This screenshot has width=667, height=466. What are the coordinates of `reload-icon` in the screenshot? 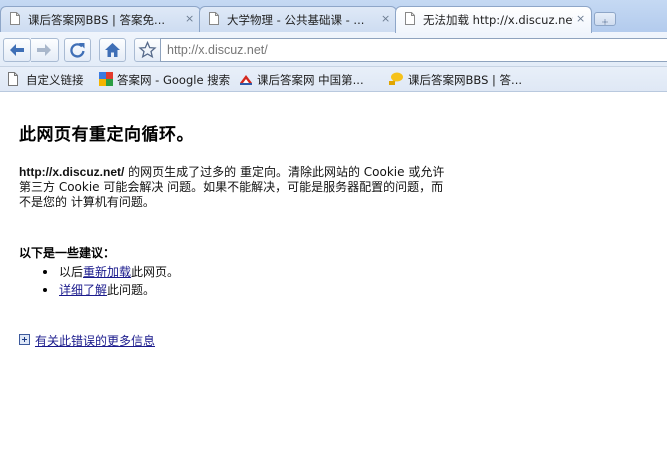 It's located at (77, 50).